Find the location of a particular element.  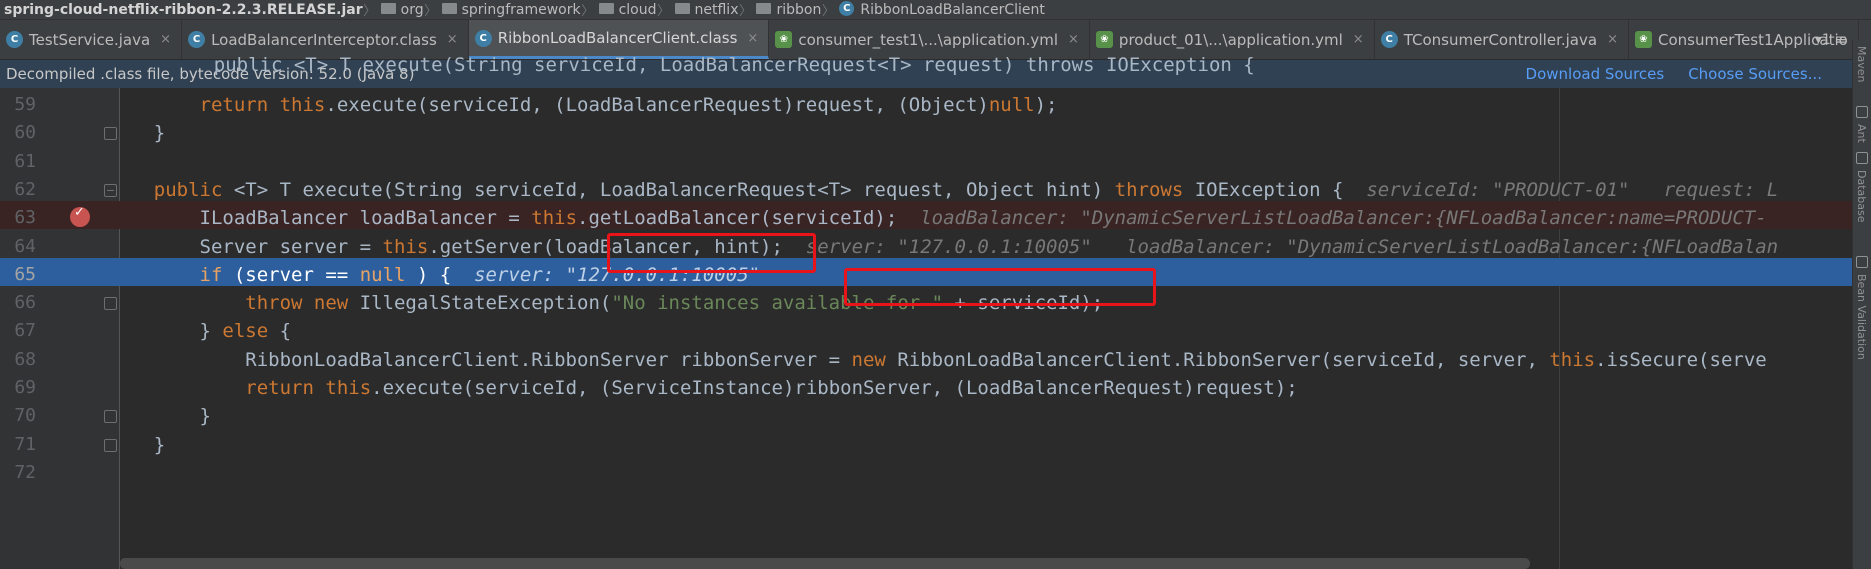

breakpoint-icon: ✓ is located at coordinates (80, 216).